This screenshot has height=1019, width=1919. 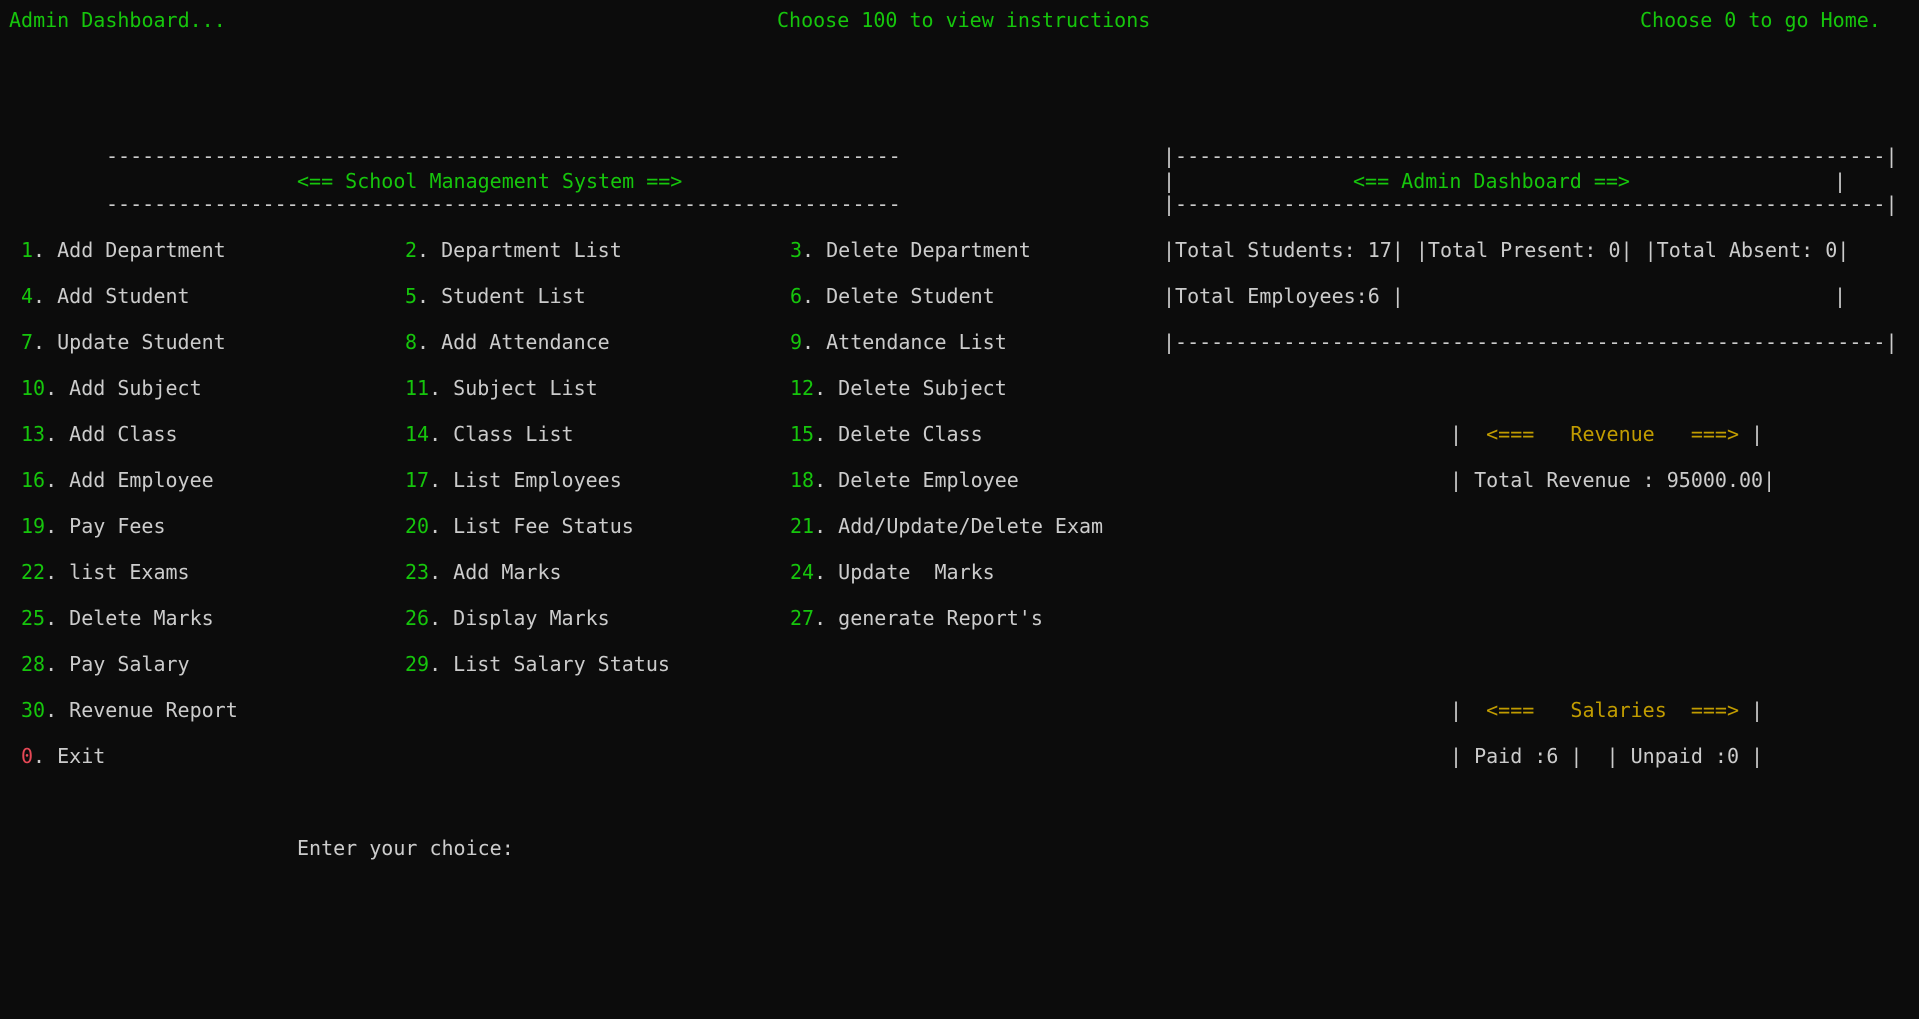 What do you see at coordinates (411, 250) in the screenshot?
I see `menu-number: 2` at bounding box center [411, 250].